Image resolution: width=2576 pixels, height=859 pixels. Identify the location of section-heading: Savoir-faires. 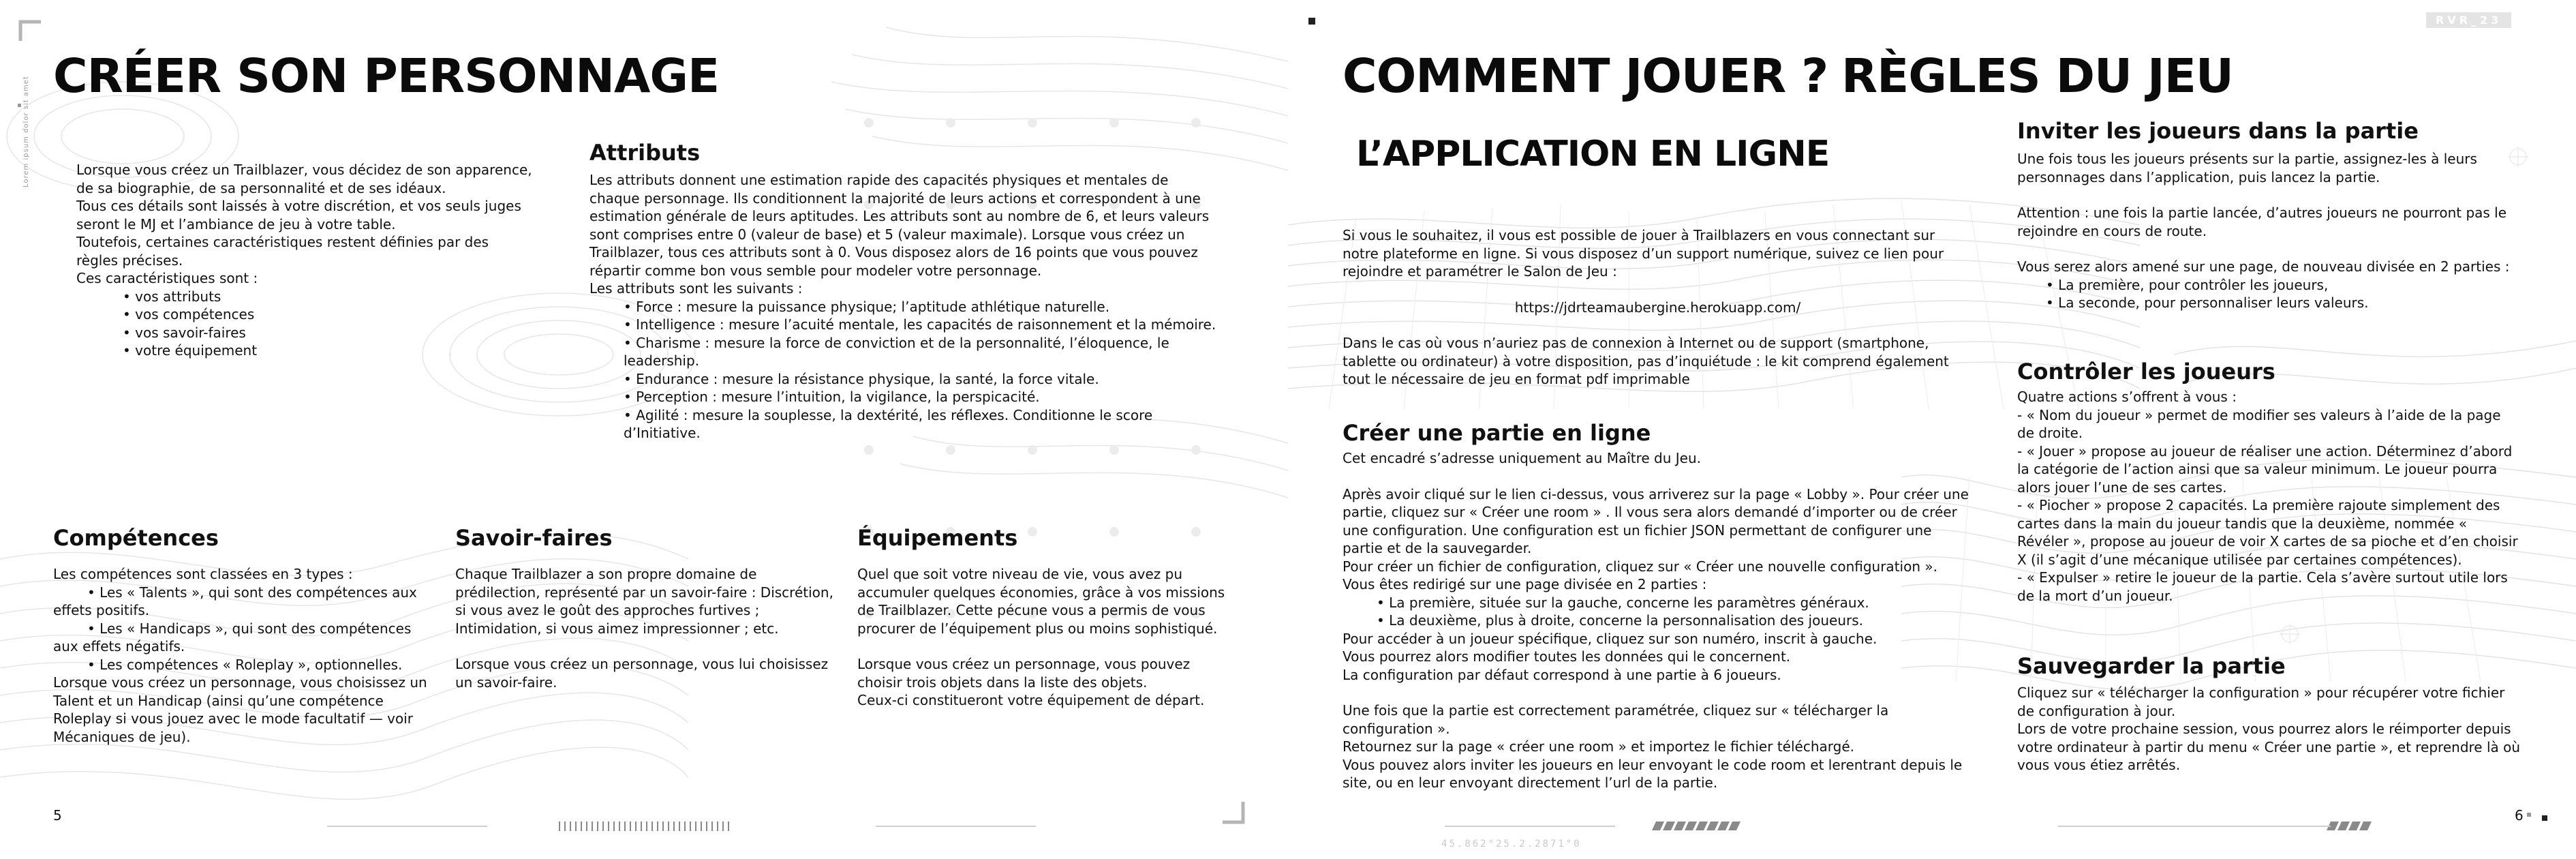
(534, 538).